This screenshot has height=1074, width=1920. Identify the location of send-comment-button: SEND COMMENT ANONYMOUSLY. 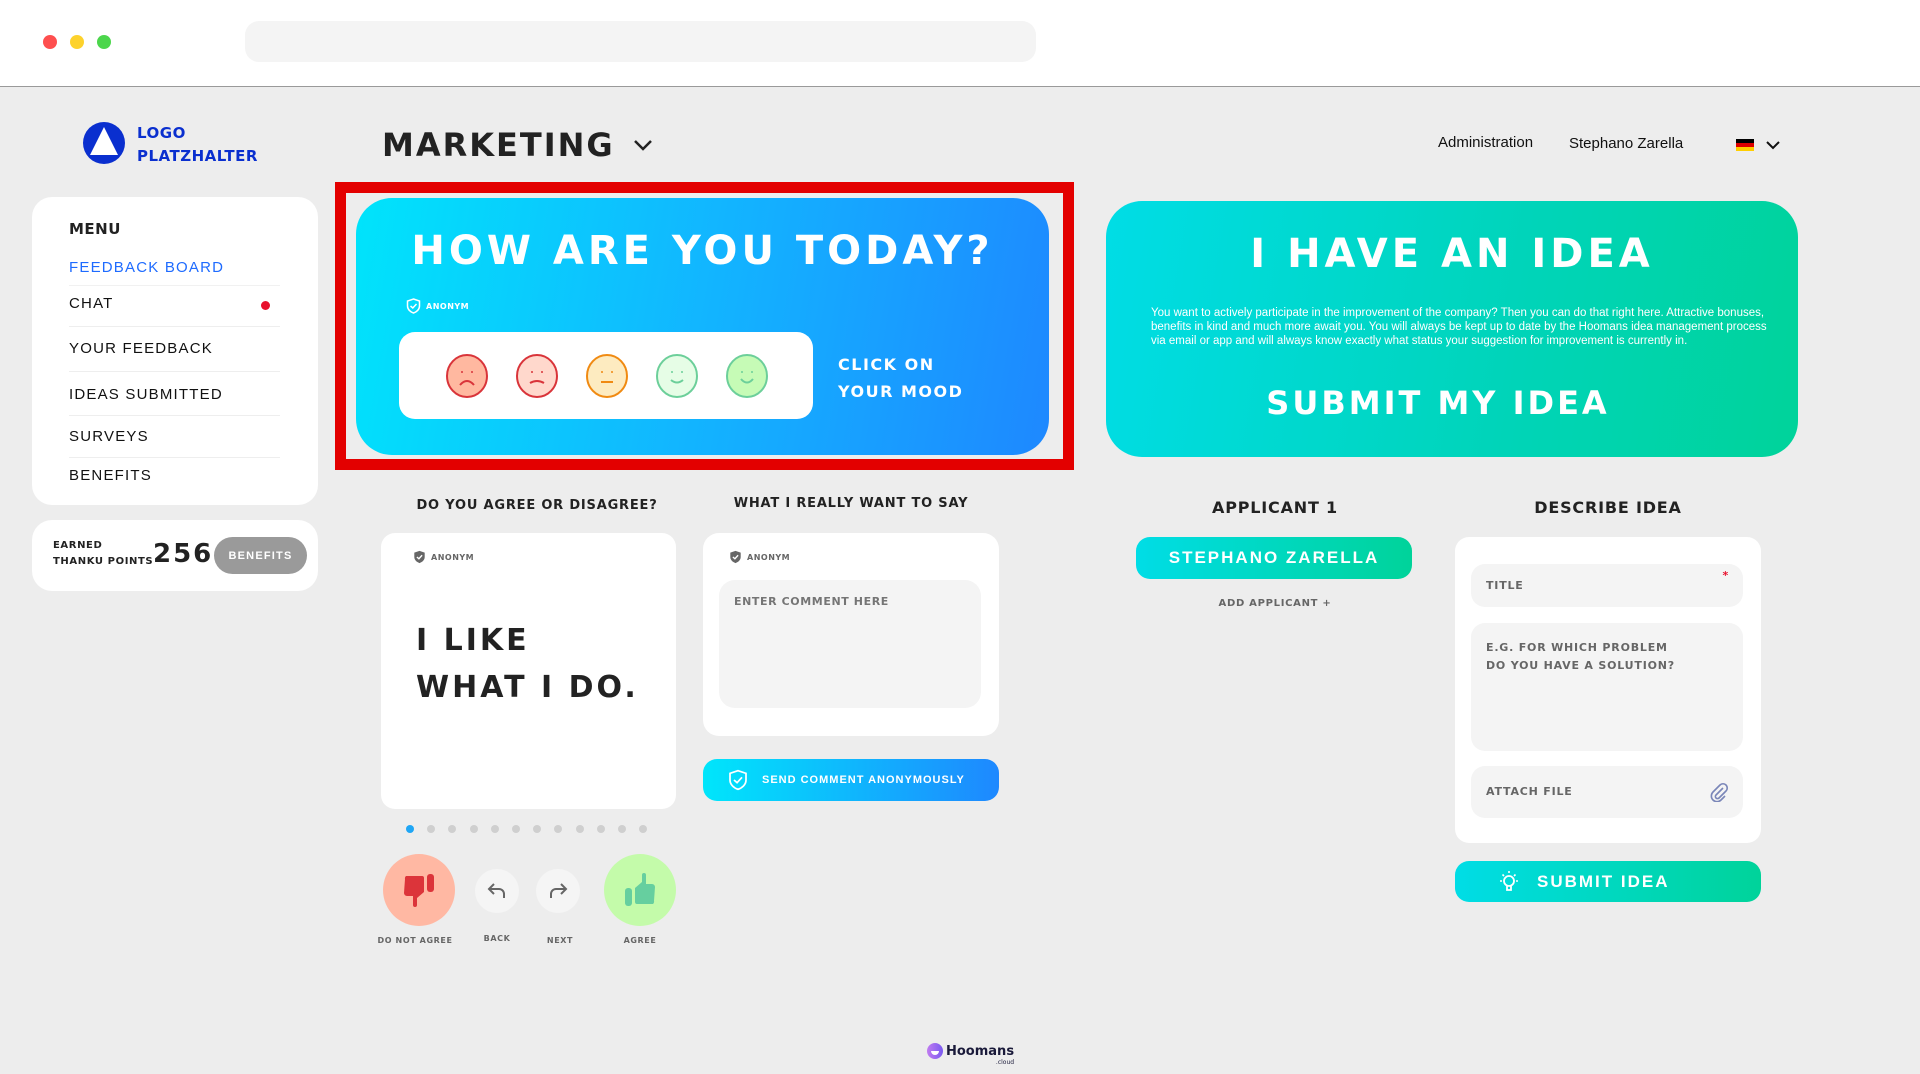
(851, 780).